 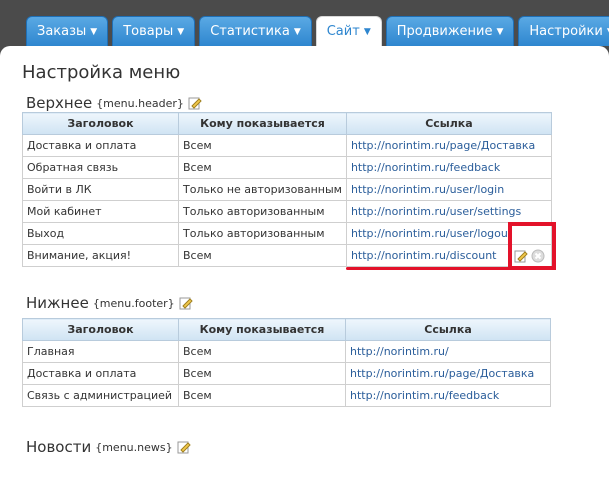 I want to click on section-title-text: Верхнее, so click(x=59, y=103).